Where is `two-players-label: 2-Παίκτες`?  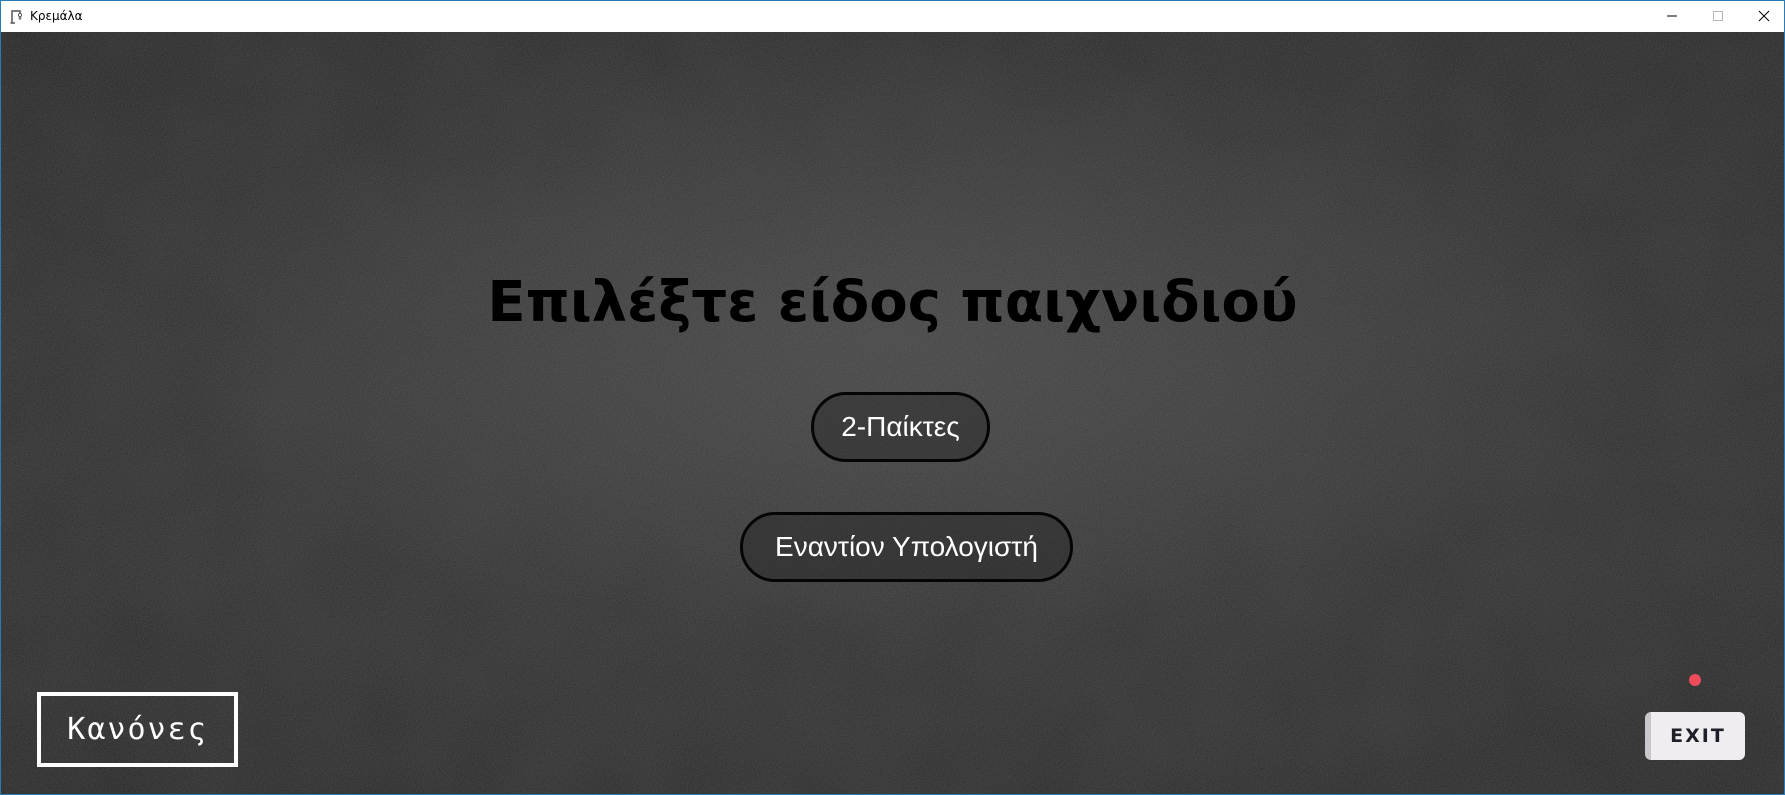 two-players-label: 2-Παίκτες is located at coordinates (900, 426).